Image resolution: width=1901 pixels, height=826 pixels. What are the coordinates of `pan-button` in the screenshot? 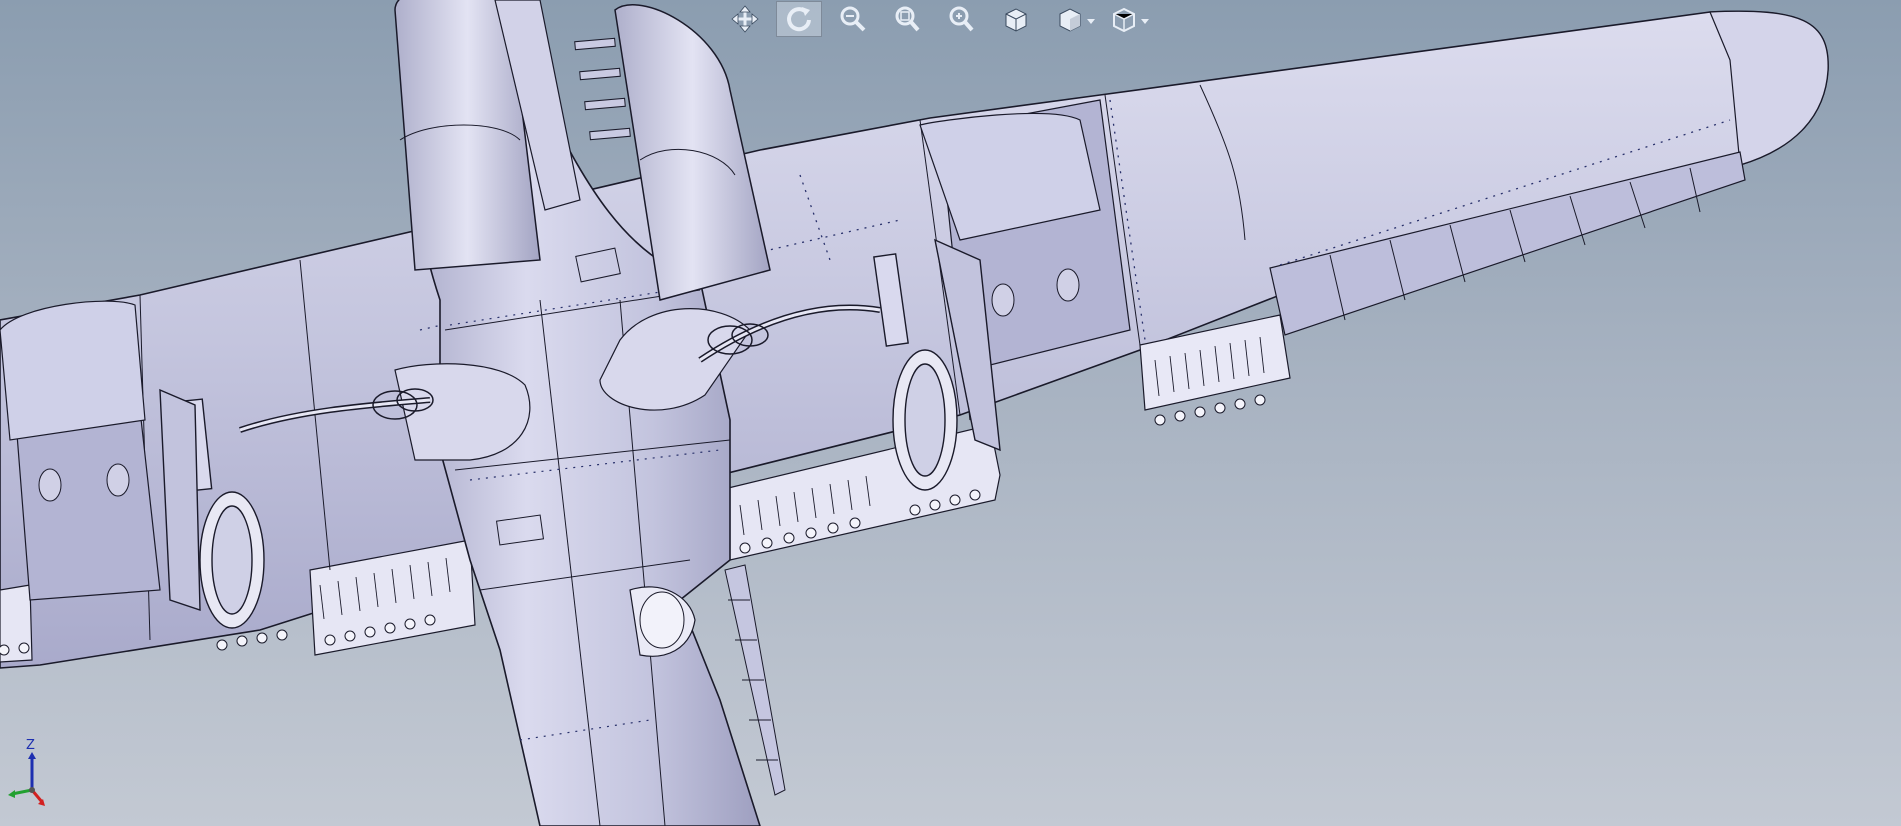 It's located at (745, 19).